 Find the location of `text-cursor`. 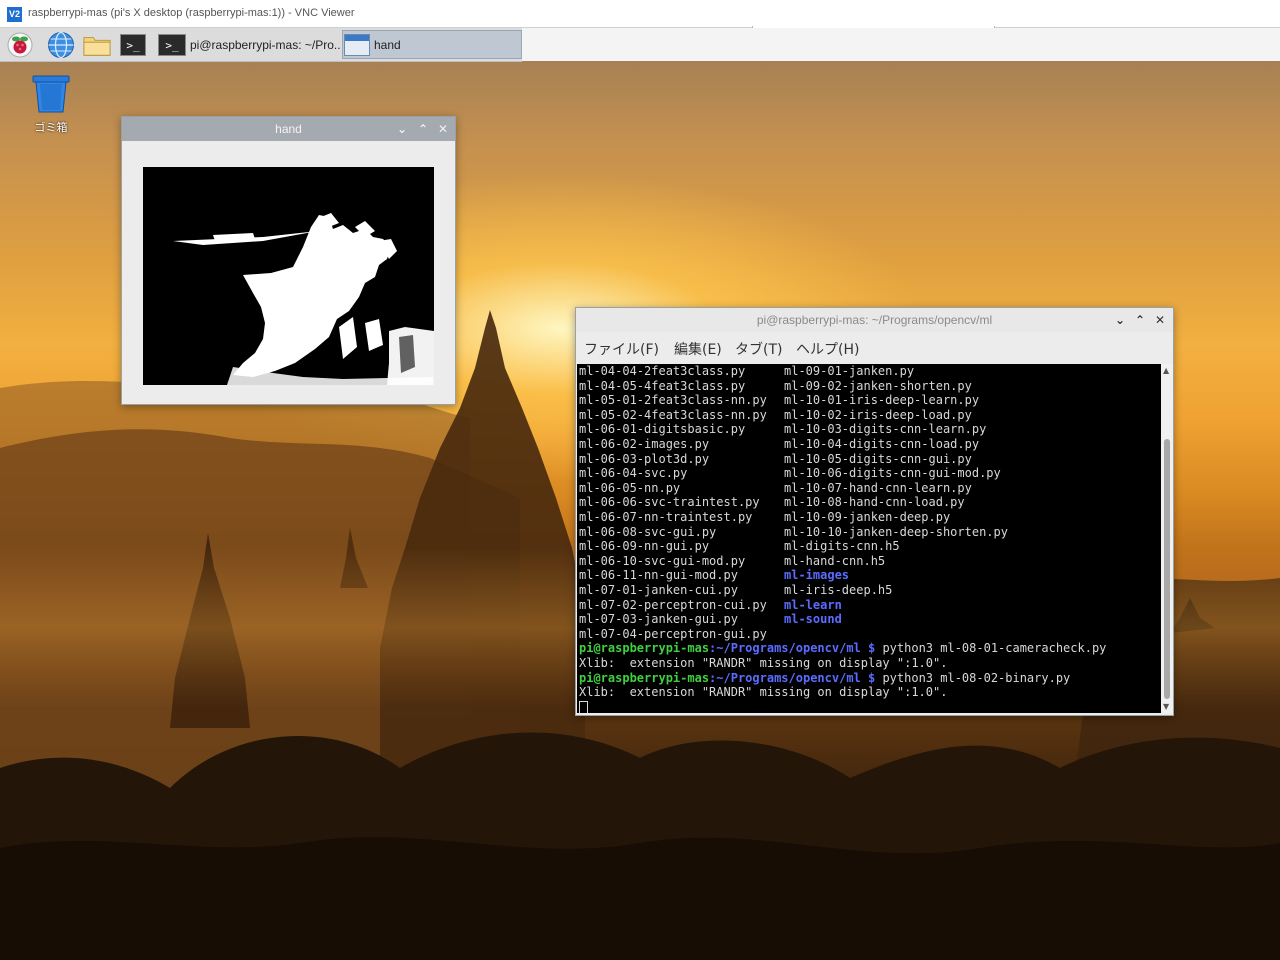

text-cursor is located at coordinates (583, 706).